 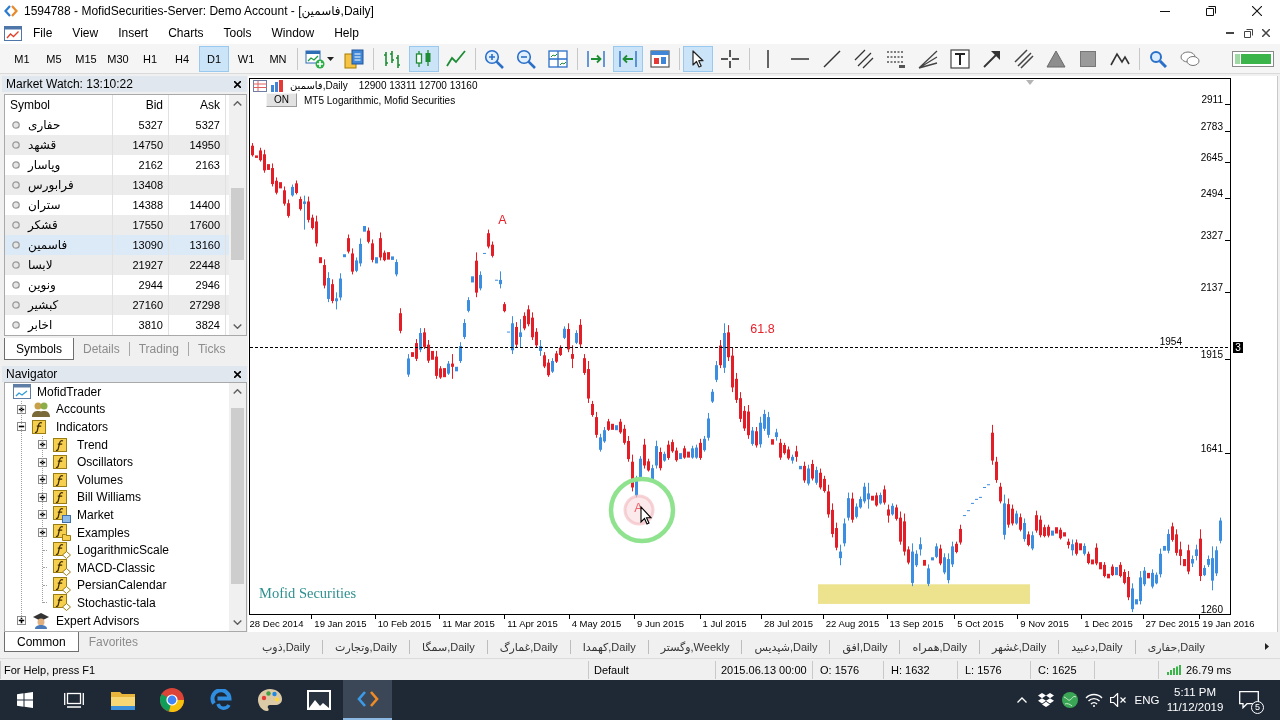 What do you see at coordinates (43, 305) in the screenshot?
I see `symbol-name: کبشیر` at bounding box center [43, 305].